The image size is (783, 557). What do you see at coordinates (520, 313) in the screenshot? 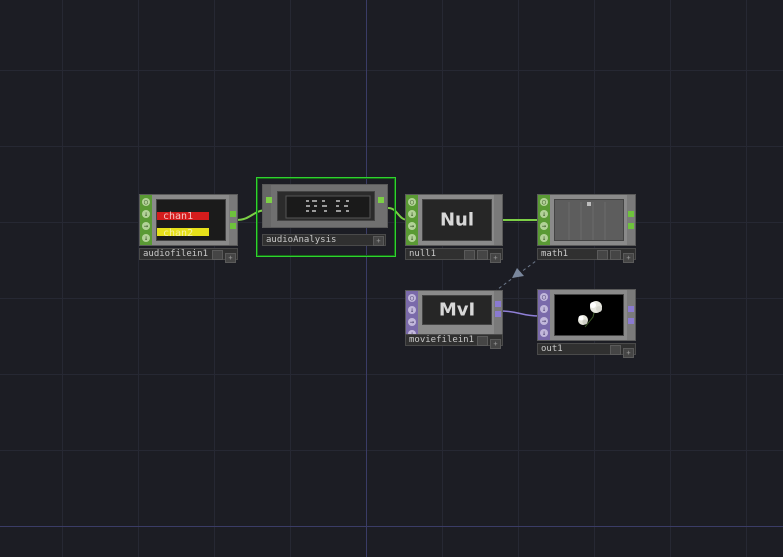
I see `wire-moviefilein1-to-out1` at bounding box center [520, 313].